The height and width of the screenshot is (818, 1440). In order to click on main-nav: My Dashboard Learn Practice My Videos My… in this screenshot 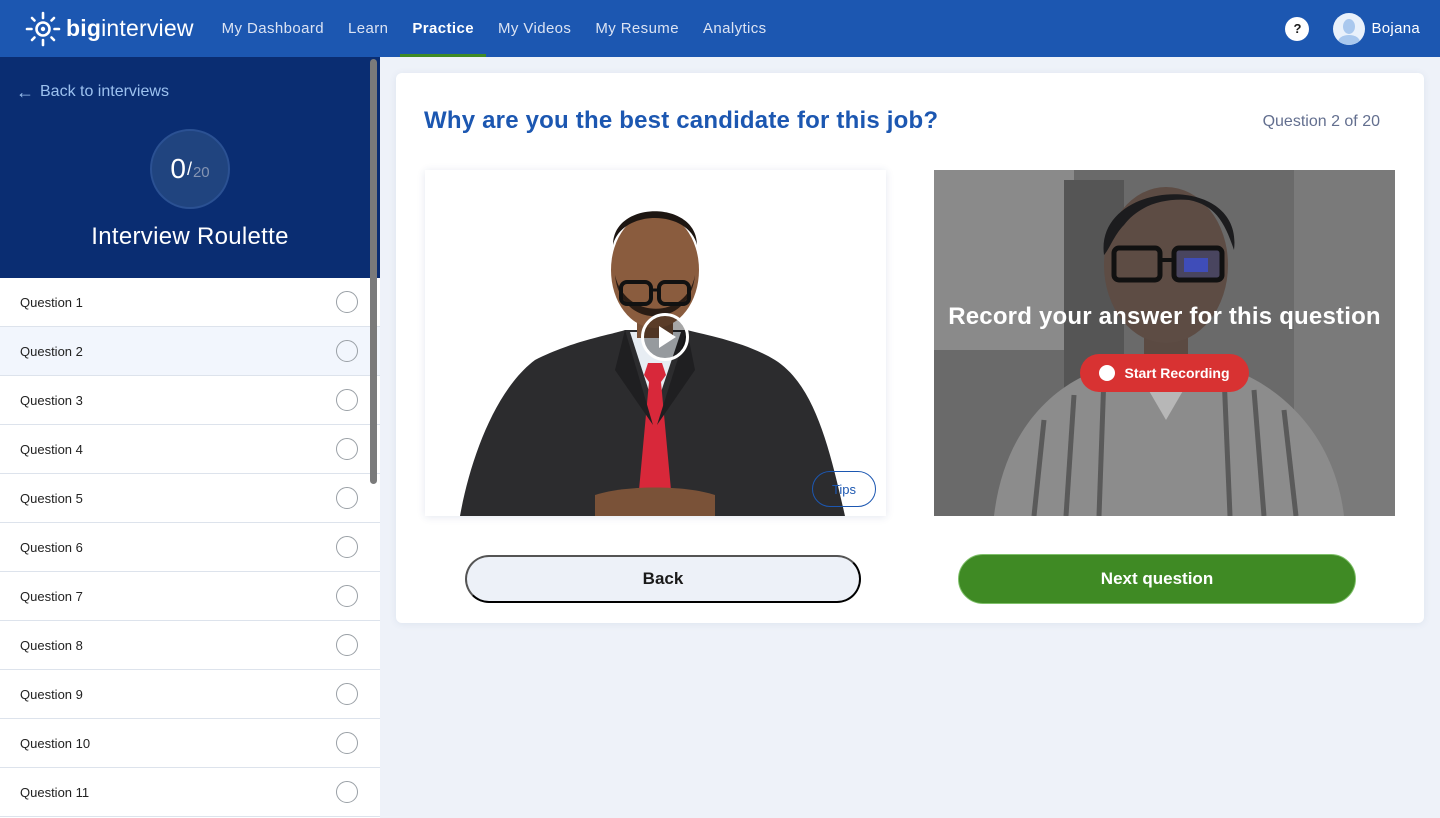, I will do `click(494, 28)`.